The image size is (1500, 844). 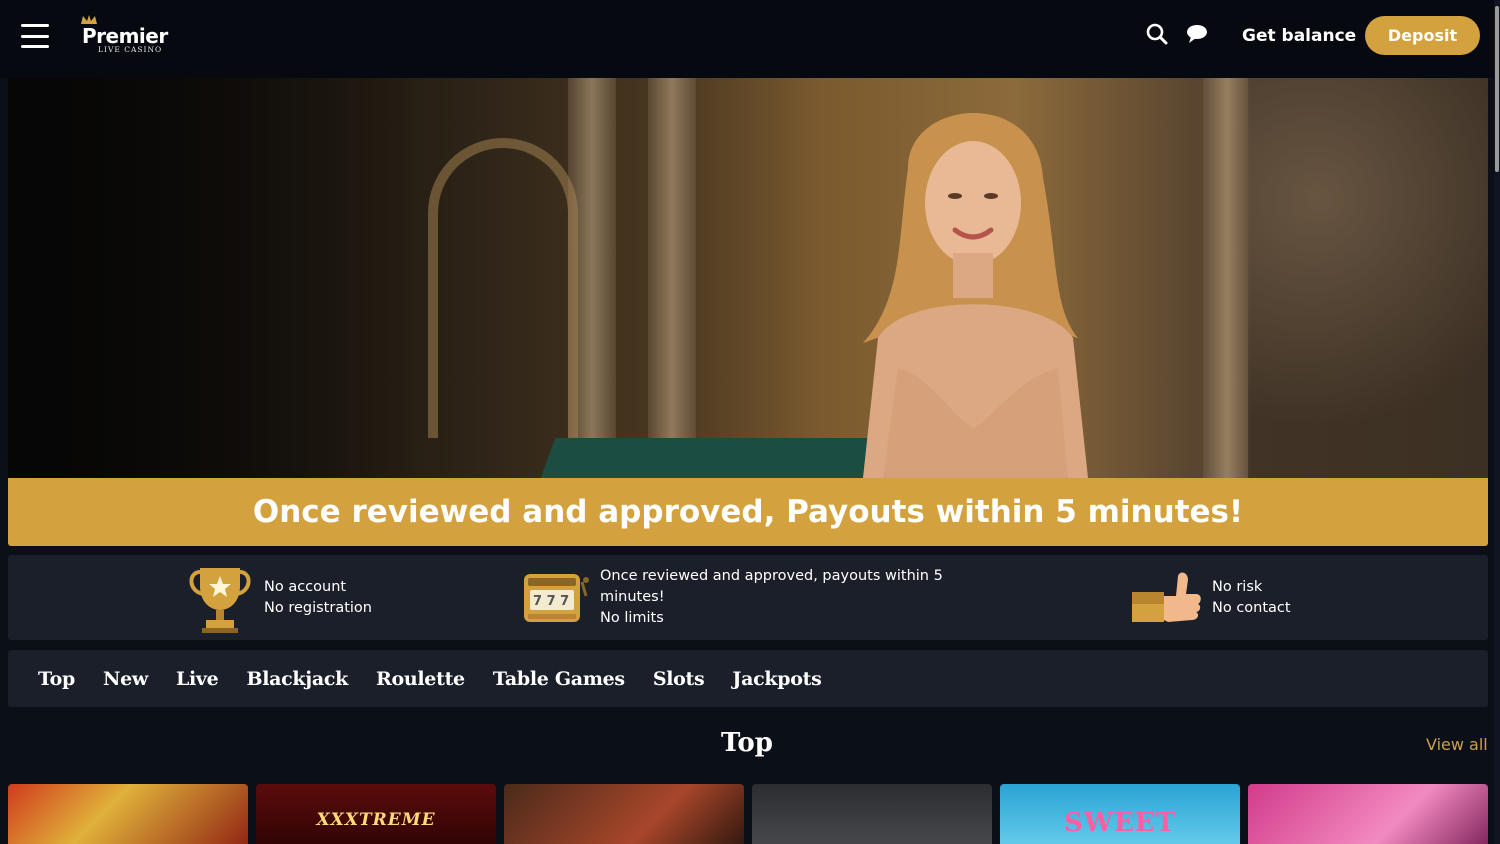 What do you see at coordinates (130, 49) in the screenshot?
I see `logo-subtitle: LIVE CASINO` at bounding box center [130, 49].